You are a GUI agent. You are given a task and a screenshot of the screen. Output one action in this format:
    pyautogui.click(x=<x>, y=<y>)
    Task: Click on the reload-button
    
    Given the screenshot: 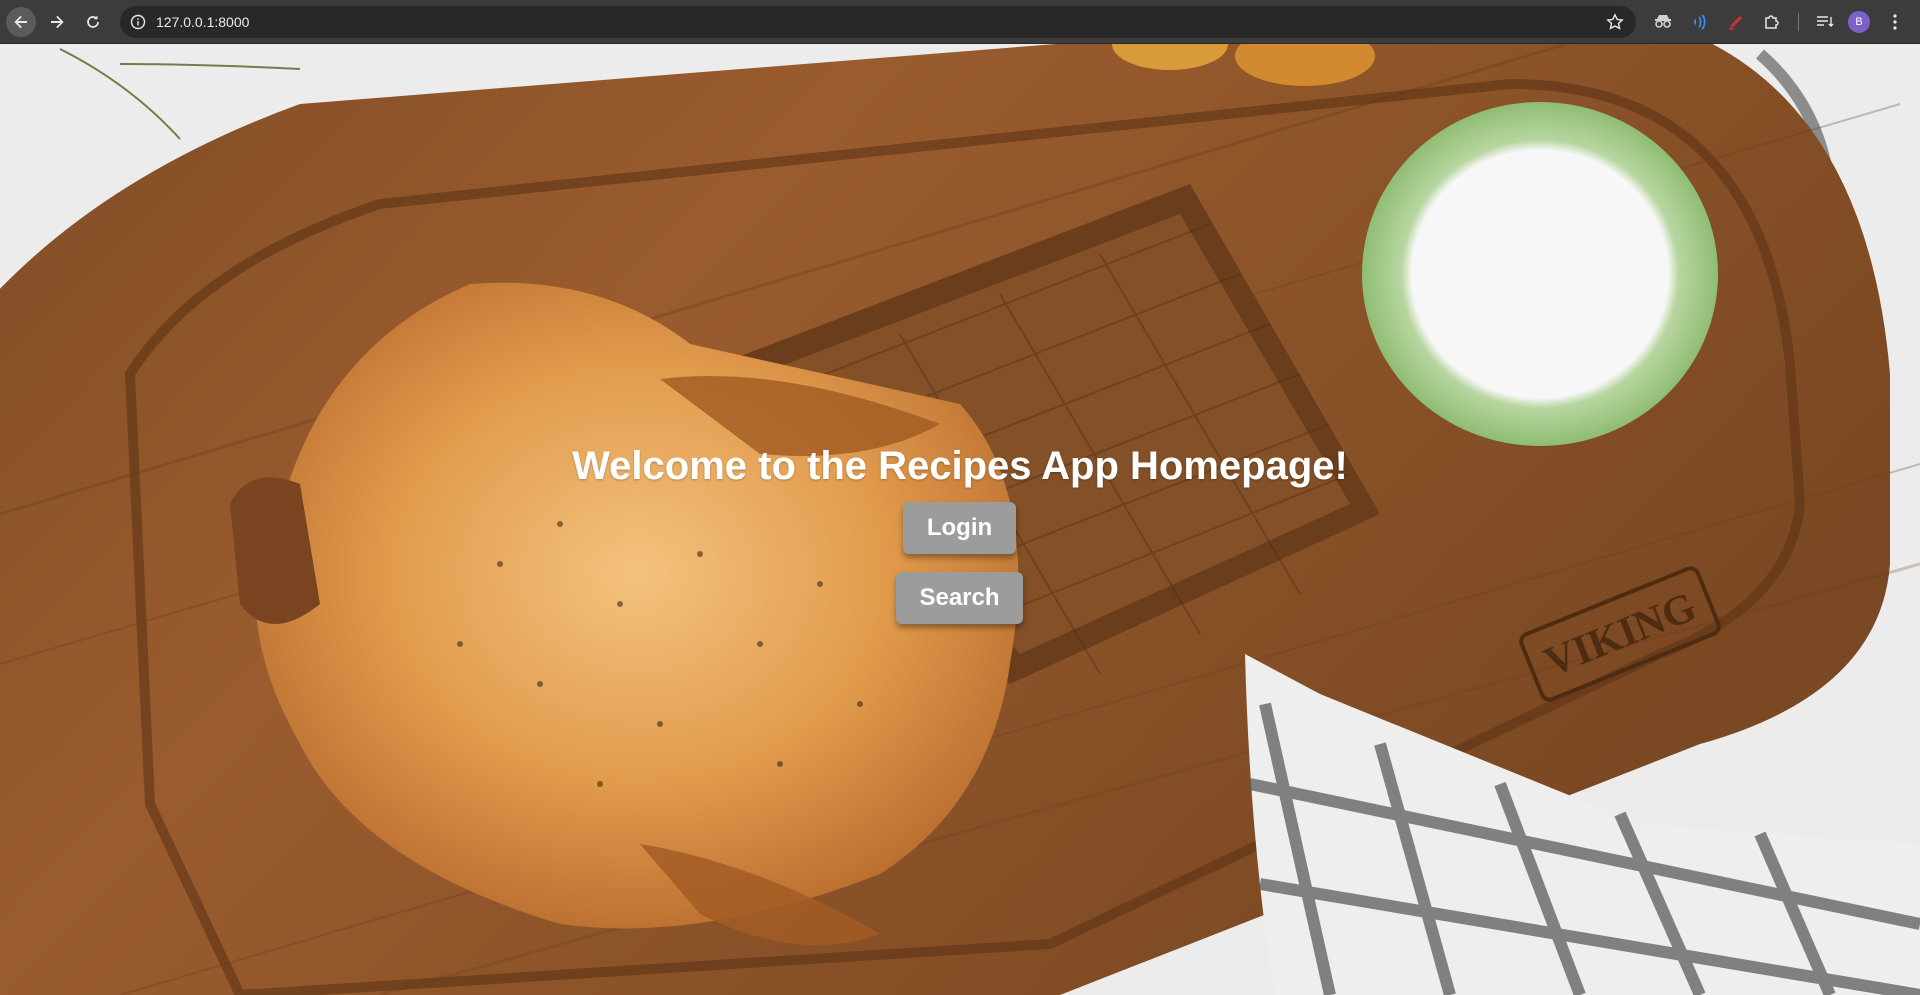 What is the action you would take?
    pyautogui.click(x=93, y=22)
    